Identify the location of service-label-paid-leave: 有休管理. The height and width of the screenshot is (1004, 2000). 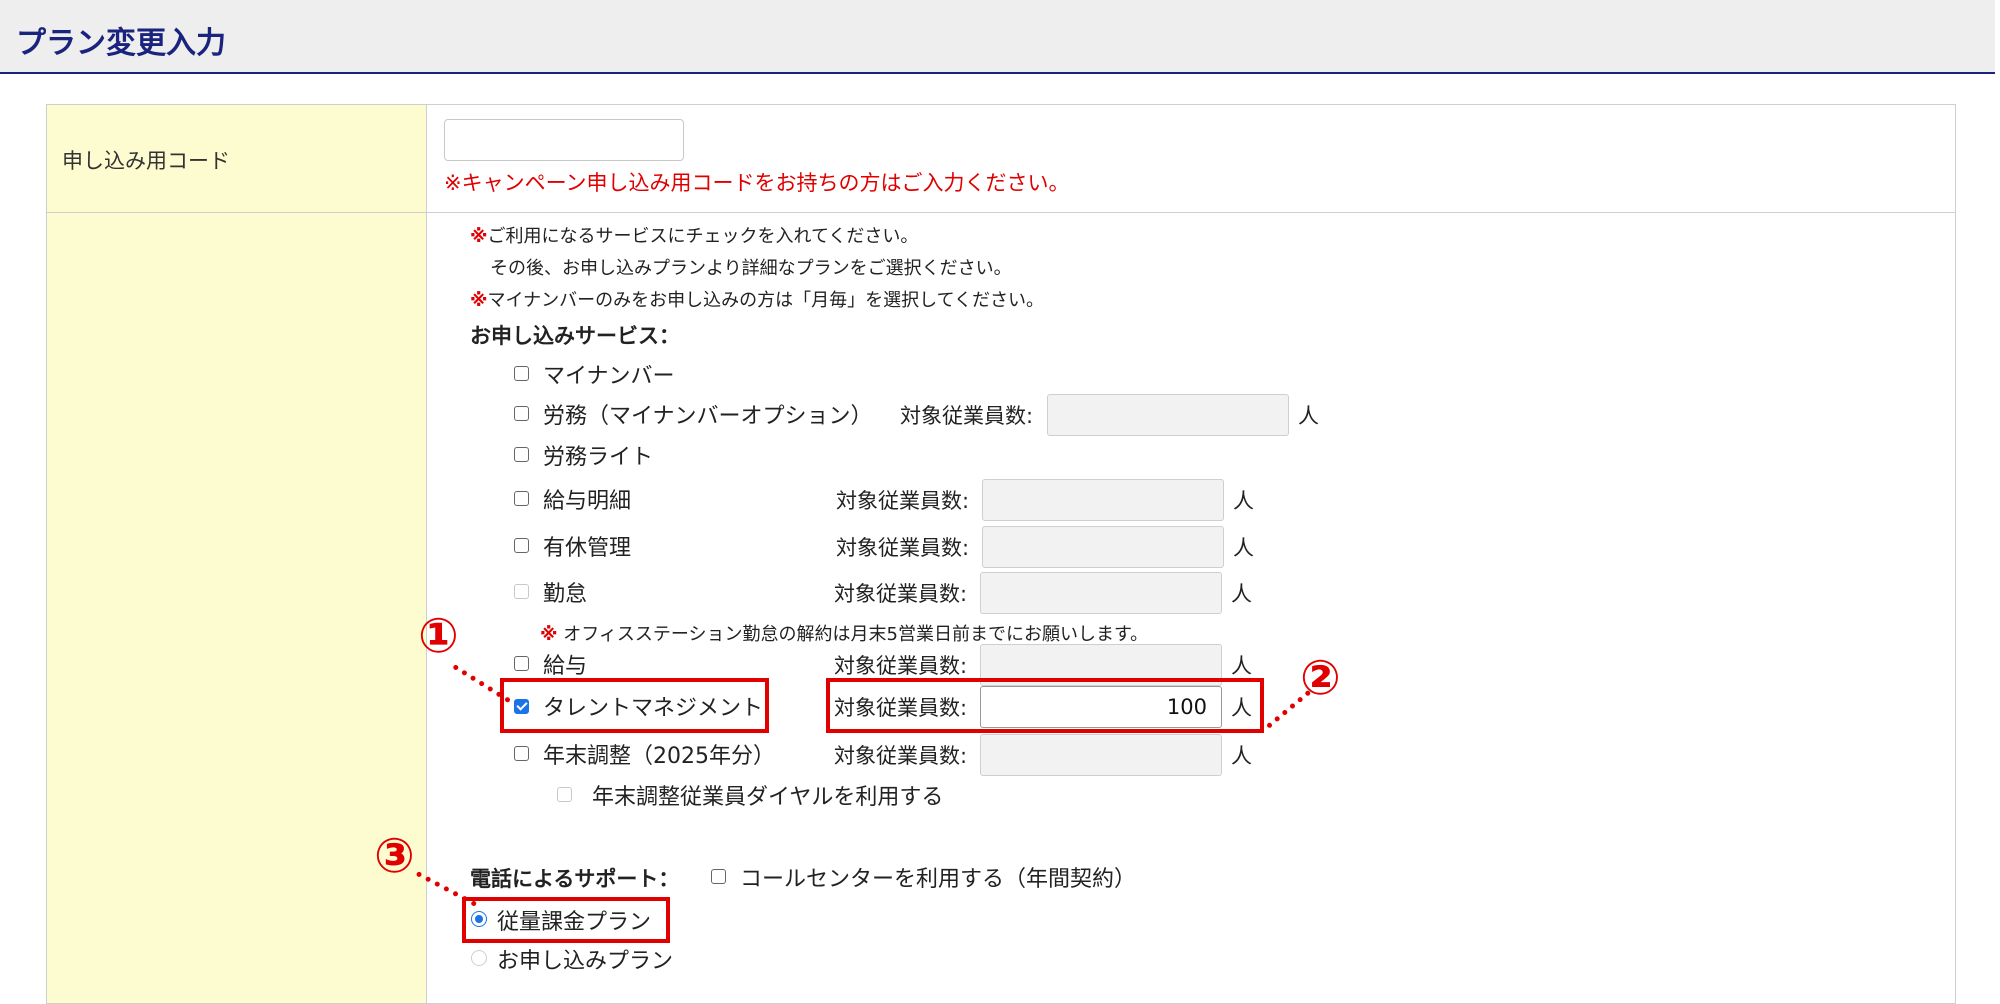
(587, 548).